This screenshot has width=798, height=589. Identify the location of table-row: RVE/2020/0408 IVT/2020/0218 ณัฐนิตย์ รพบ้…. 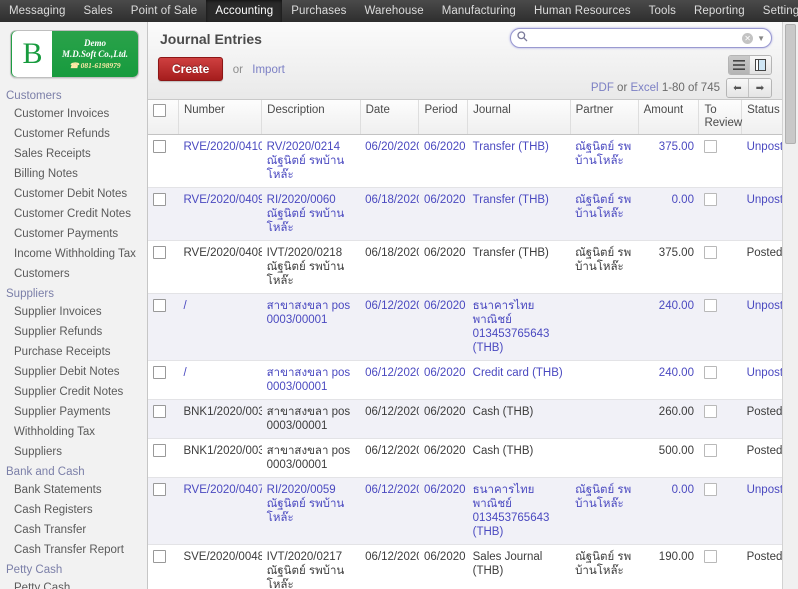
(473, 267).